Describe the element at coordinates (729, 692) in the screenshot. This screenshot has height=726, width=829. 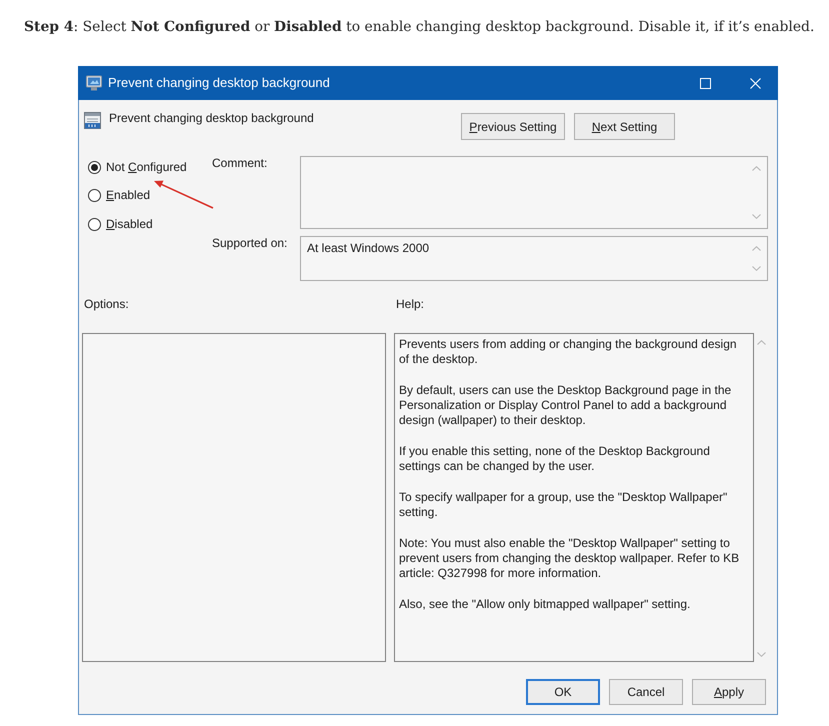
I see `dialog-button: Apply` at that location.